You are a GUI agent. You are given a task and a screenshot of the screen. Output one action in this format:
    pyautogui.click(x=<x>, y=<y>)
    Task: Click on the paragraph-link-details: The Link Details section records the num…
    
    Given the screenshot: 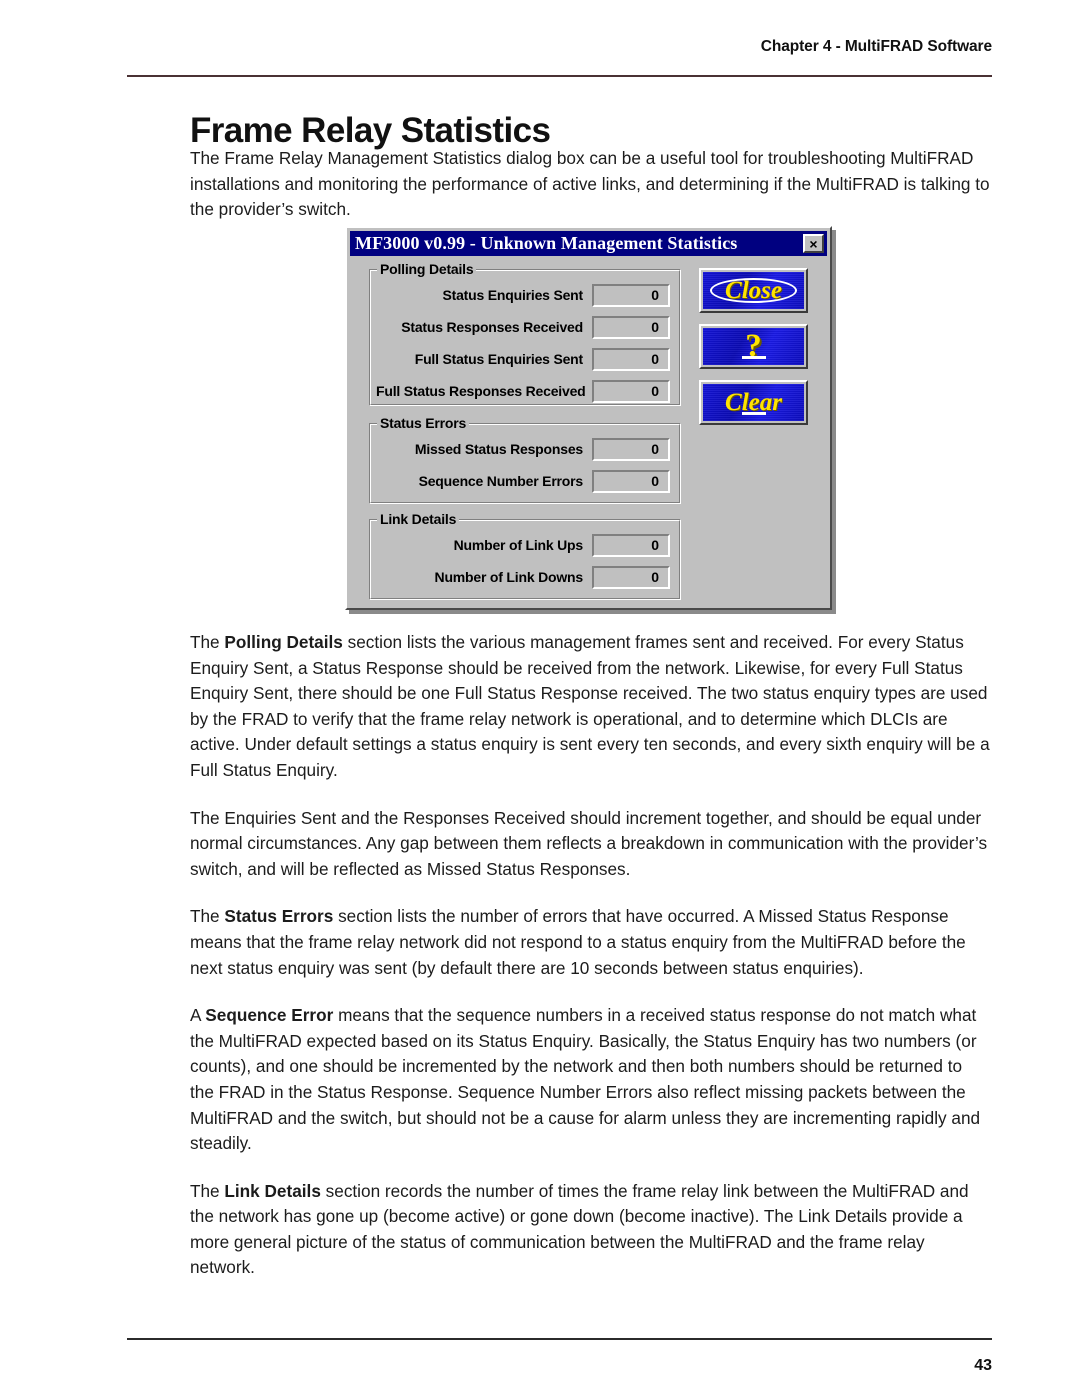 What is the action you would take?
    pyautogui.click(x=590, y=1230)
    